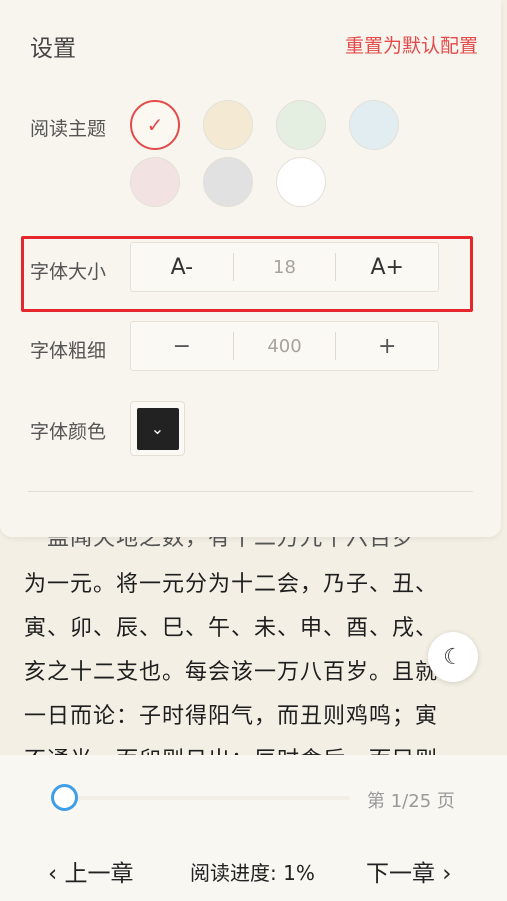 The width and height of the screenshot is (507, 901). I want to click on font-color-picker: ⌄, so click(157, 428).